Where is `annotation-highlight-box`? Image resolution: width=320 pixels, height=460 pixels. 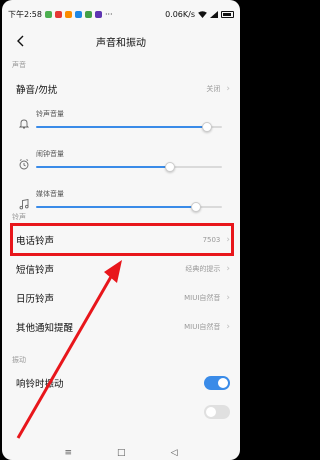
annotation-highlight-box is located at coordinates (122, 239).